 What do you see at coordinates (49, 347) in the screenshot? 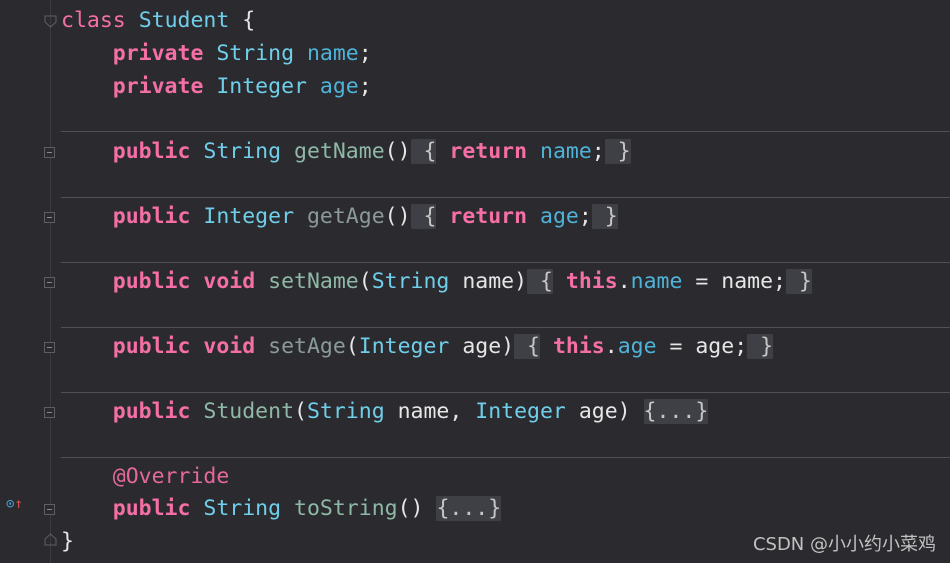
I see `fold-setage-icon` at bounding box center [49, 347].